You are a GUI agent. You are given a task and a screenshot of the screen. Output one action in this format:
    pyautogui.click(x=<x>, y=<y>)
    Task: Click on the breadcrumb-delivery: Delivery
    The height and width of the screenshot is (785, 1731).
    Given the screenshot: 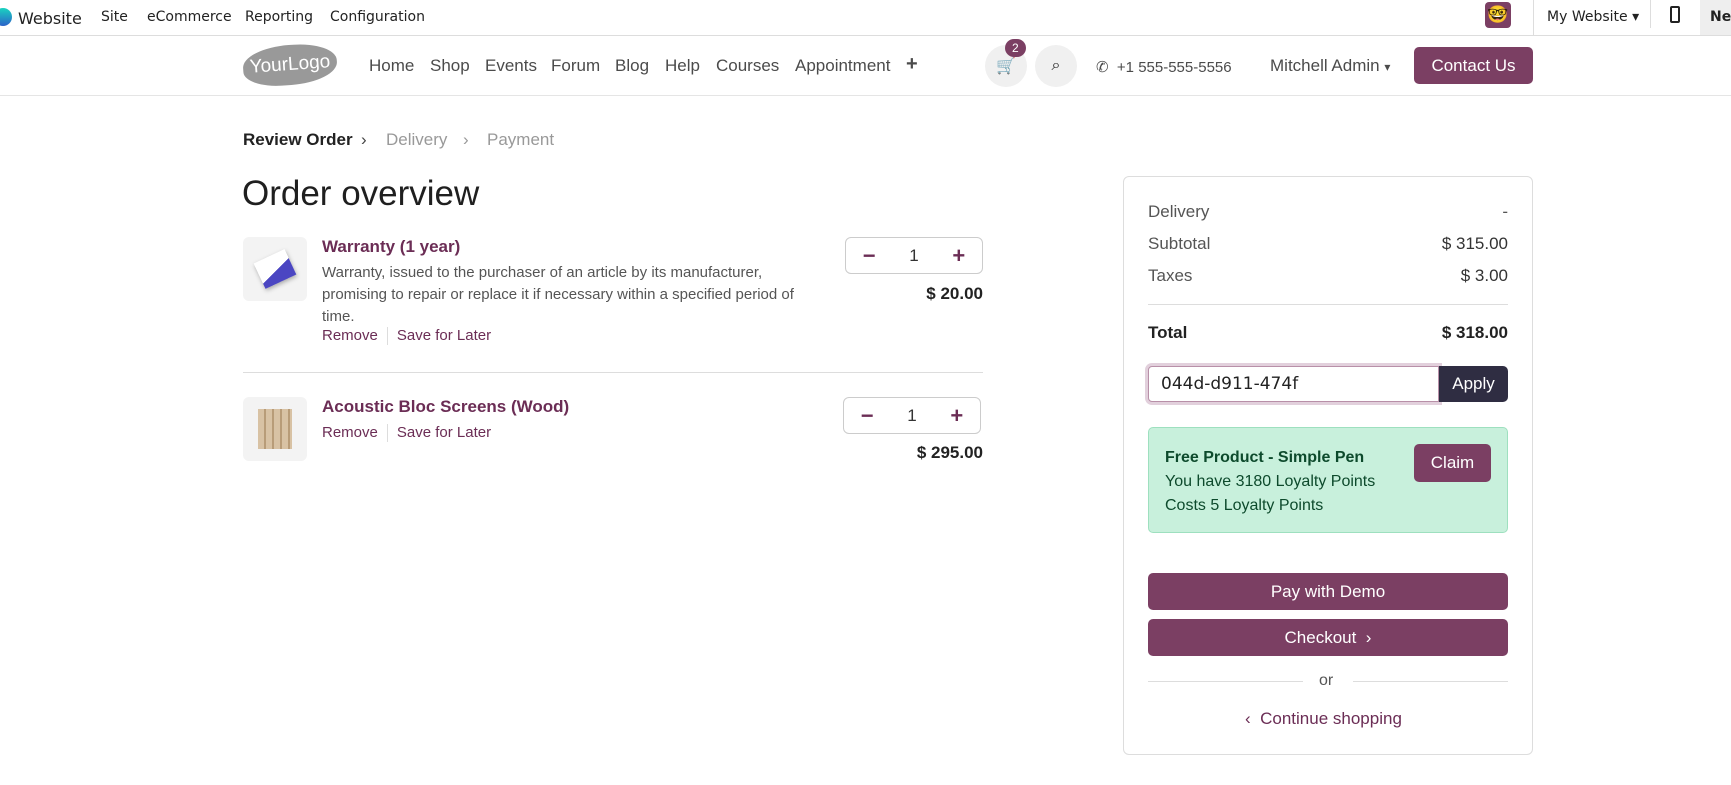 What is the action you would take?
    pyautogui.click(x=416, y=140)
    